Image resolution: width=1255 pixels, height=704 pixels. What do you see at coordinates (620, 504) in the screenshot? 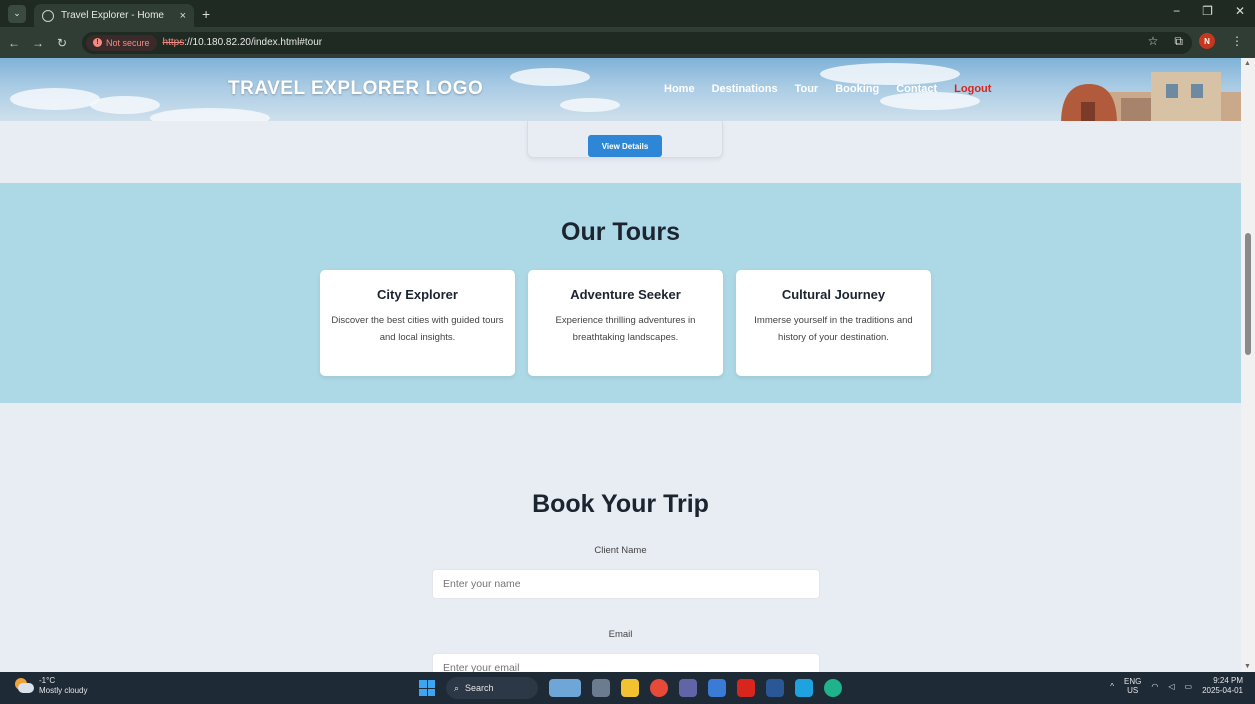
I see `booking-heading: Book Your Trip` at bounding box center [620, 504].